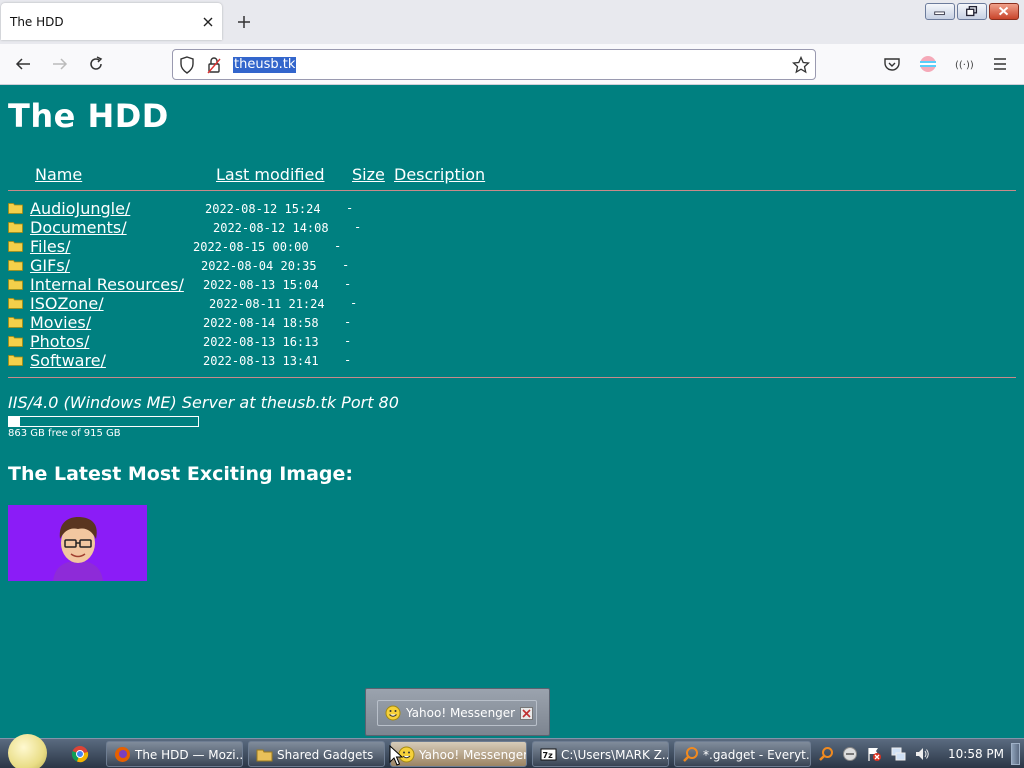  I want to click on folder-link: AudioJungle/, so click(80, 208).